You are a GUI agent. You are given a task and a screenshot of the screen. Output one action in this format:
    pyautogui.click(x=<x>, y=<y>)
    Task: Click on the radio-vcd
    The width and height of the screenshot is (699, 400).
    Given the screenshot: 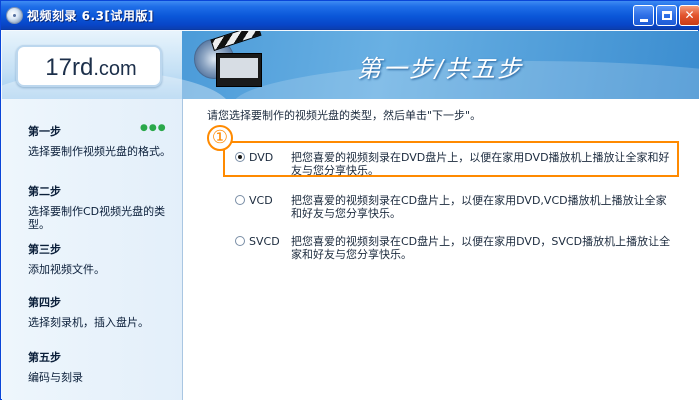 What is the action you would take?
    pyautogui.click(x=240, y=200)
    